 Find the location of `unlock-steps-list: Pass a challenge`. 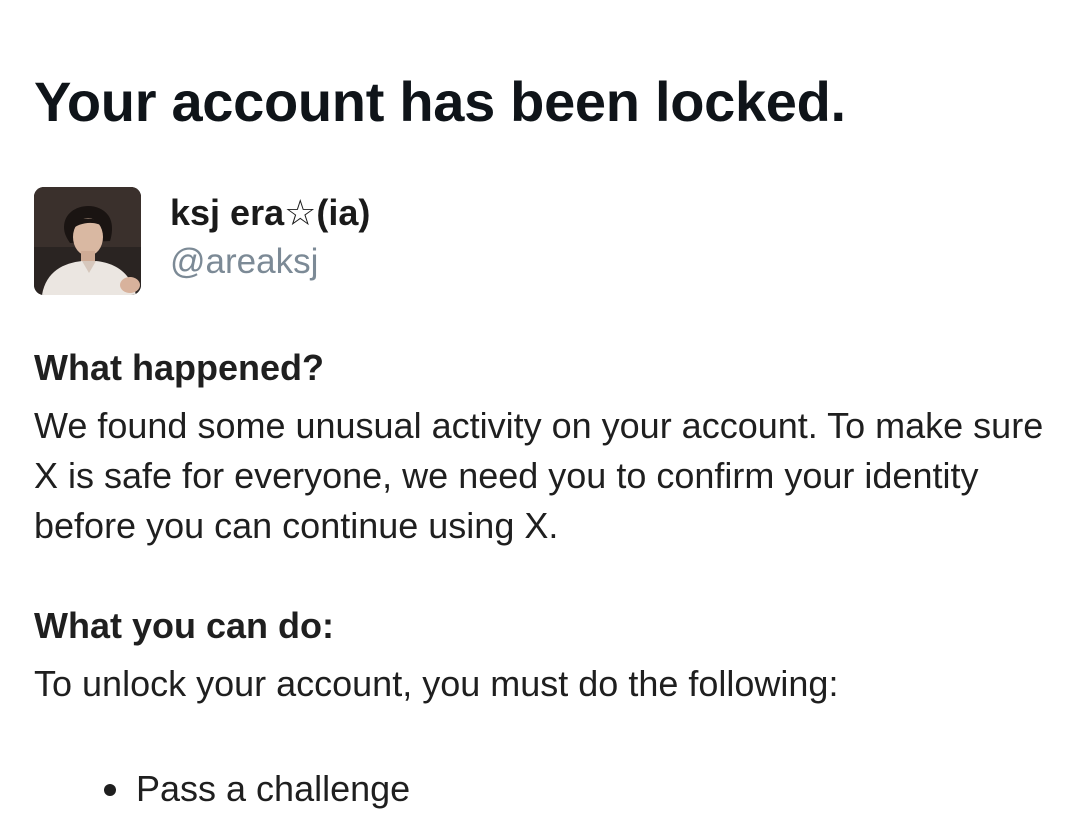

unlock-steps-list: Pass a challenge is located at coordinates (257, 789).